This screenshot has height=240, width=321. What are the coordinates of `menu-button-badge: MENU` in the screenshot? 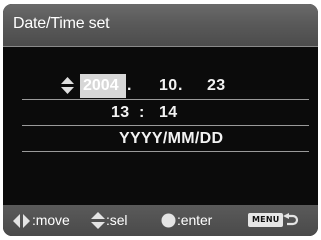 It's located at (266, 220).